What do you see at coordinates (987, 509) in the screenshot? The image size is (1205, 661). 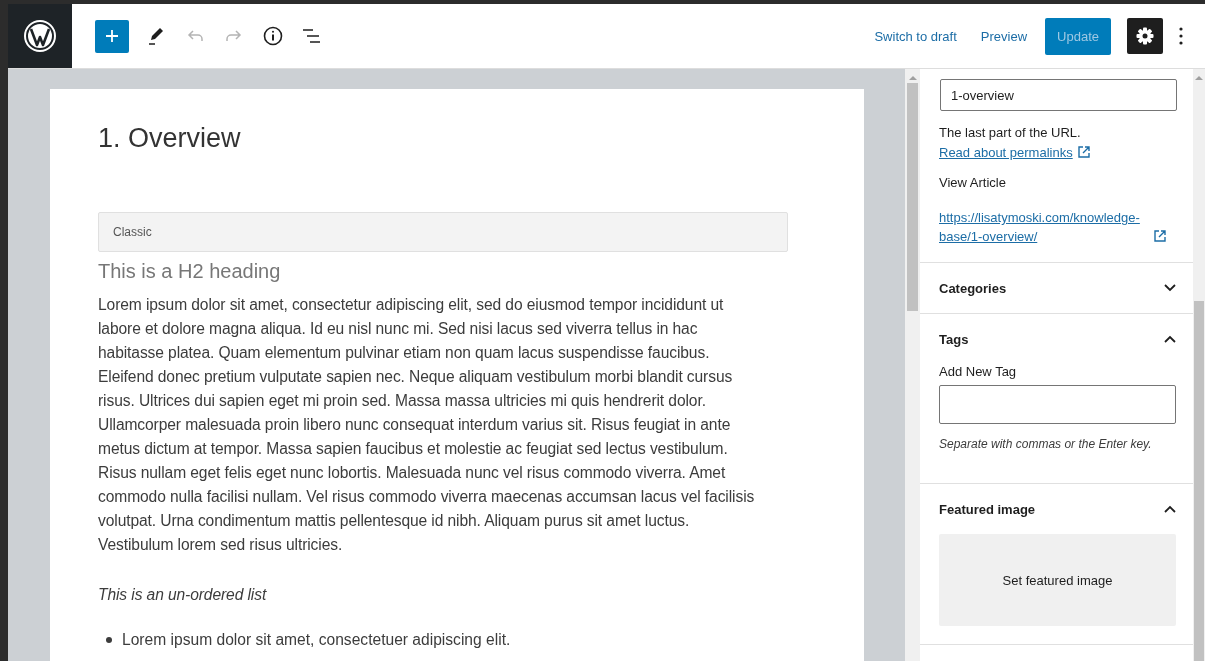 I see `panel-title: Featured image` at bounding box center [987, 509].